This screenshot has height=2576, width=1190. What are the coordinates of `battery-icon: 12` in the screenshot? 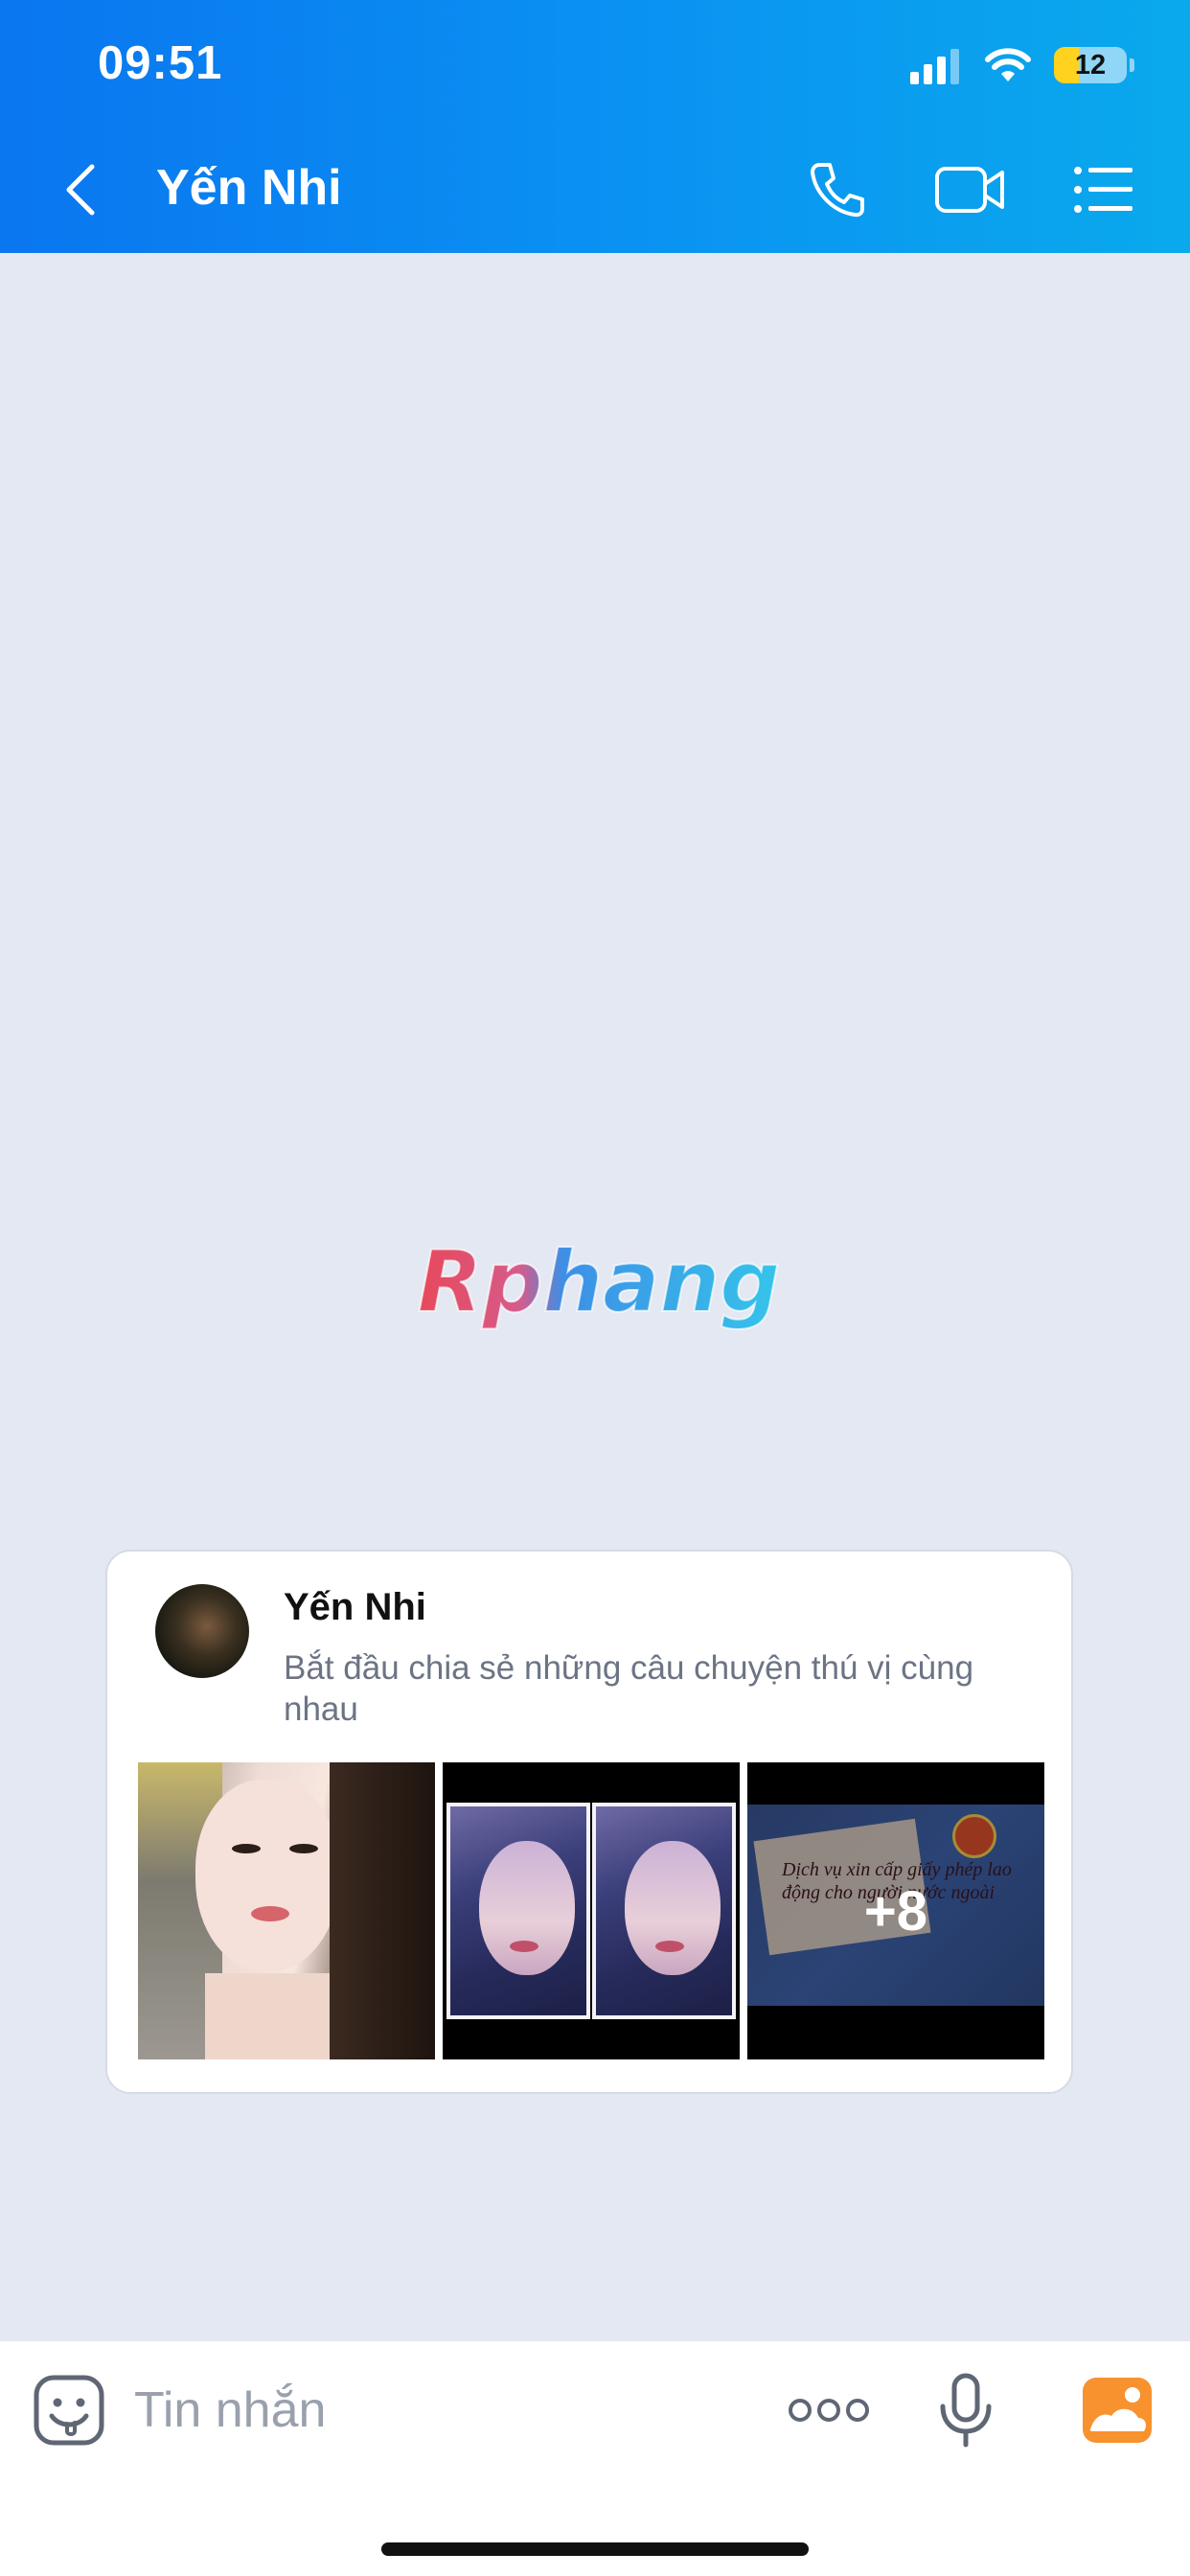 It's located at (1094, 65).